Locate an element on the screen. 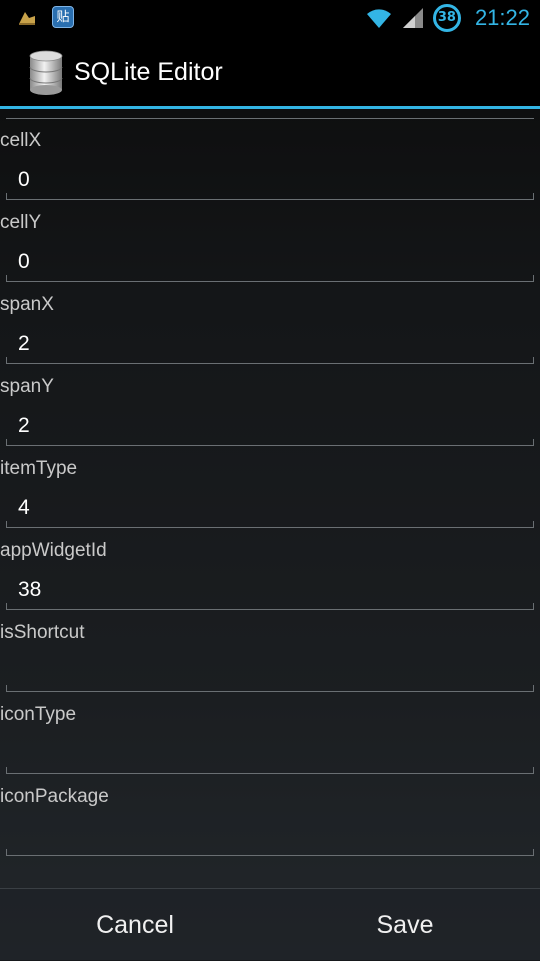  field-cellX: cellX 0 is located at coordinates (270, 163).